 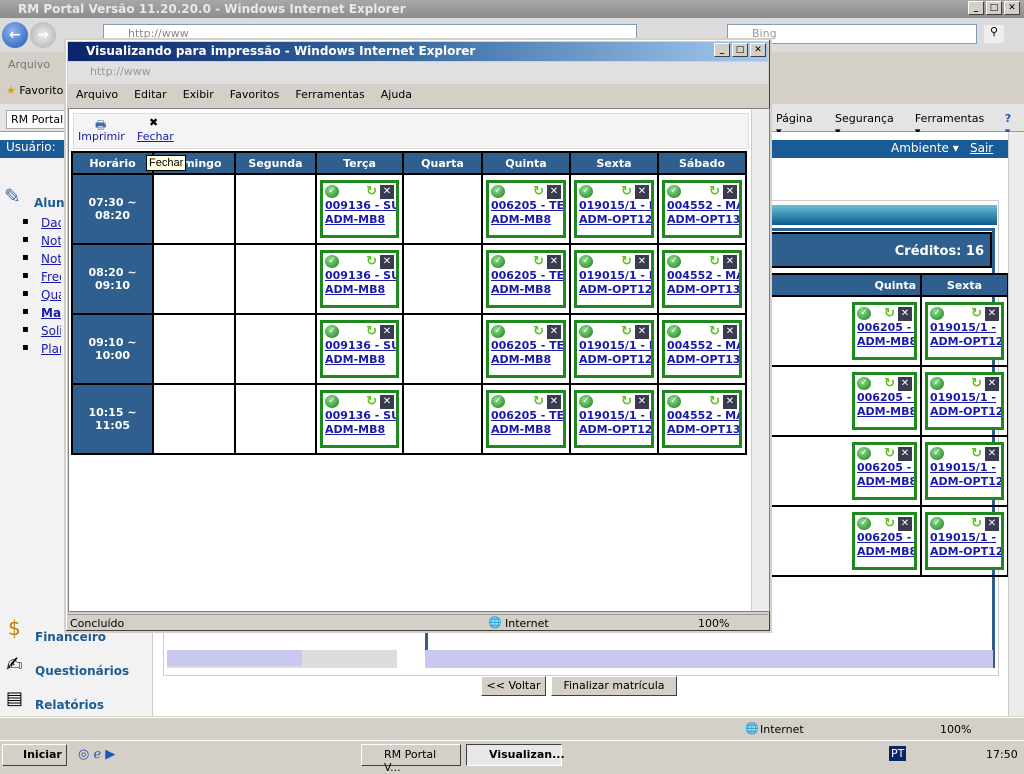 I want to click on logout-link: Sair, so click(x=981, y=148).